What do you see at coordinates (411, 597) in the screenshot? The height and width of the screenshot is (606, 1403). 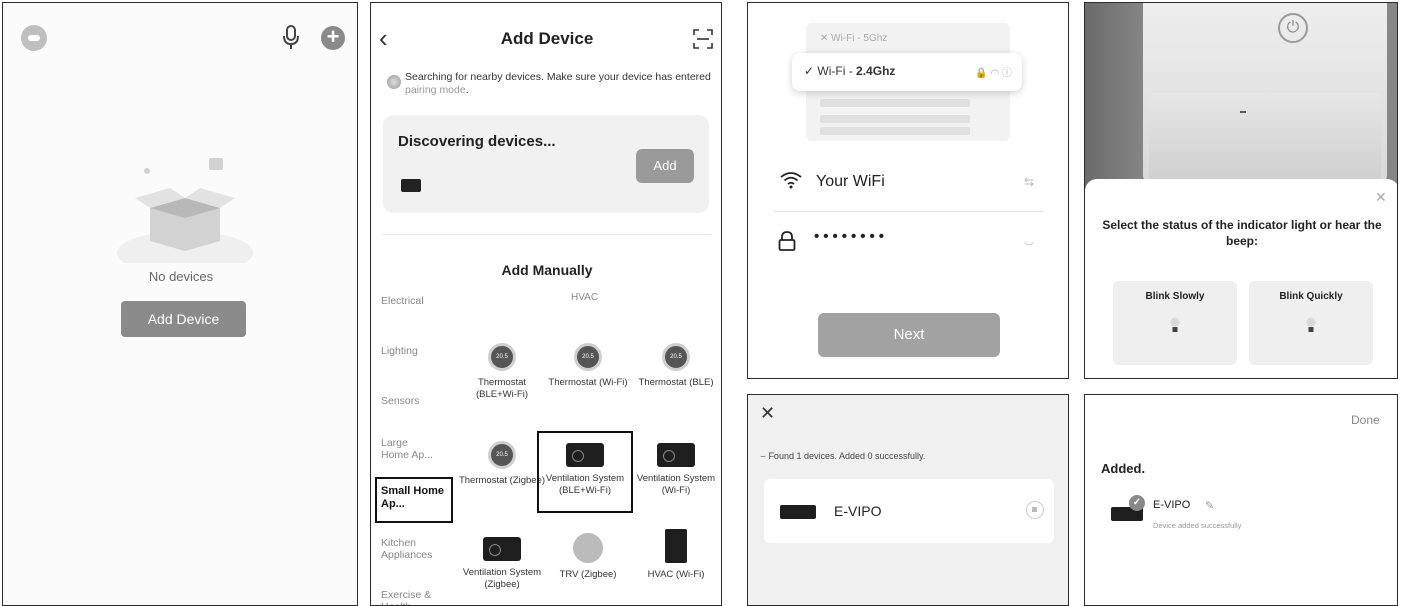 I see `category-exercise-health: Exercise & Health` at bounding box center [411, 597].